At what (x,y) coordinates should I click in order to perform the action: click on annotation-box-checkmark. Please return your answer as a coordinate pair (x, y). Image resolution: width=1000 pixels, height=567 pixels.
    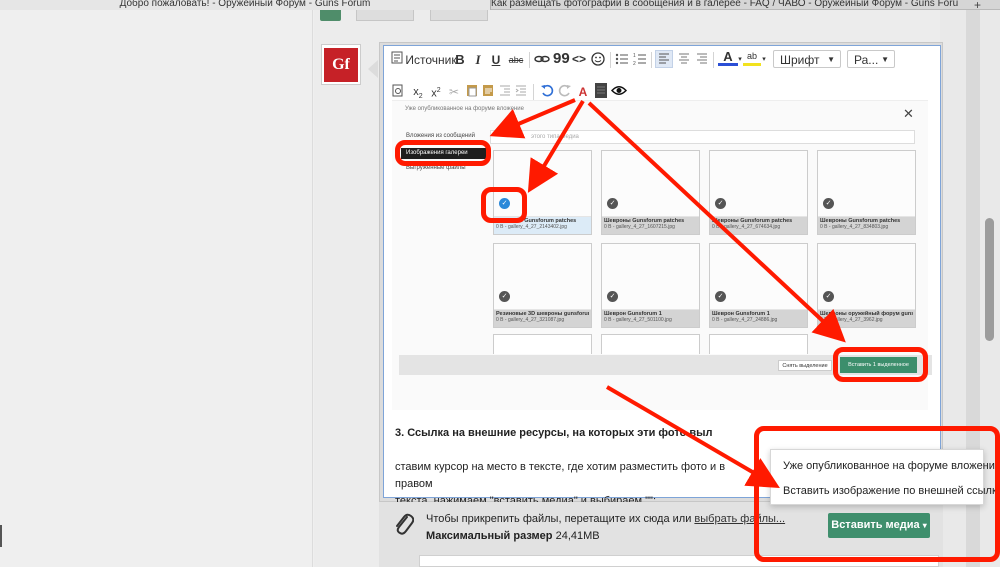
    Looking at the image, I should click on (504, 205).